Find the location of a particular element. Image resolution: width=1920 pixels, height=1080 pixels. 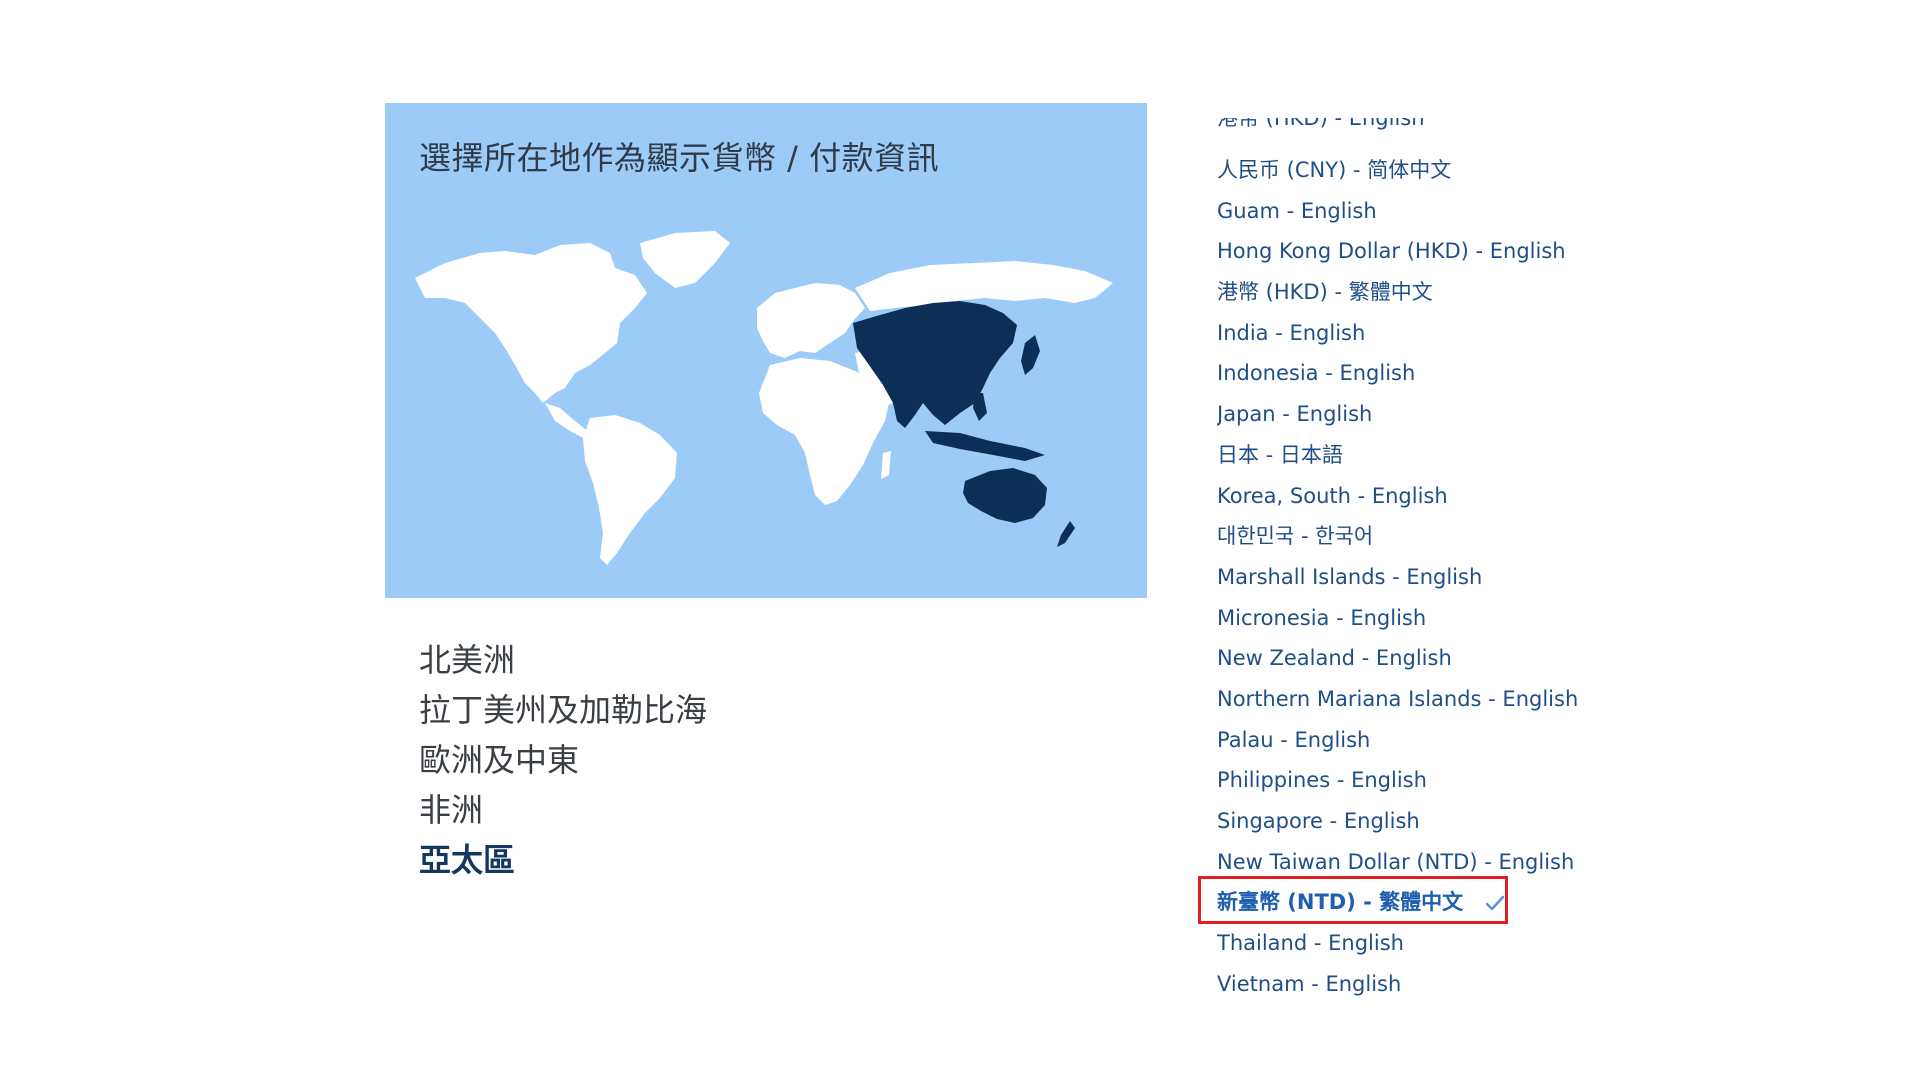

map-se-asia-islands is located at coordinates (985, 446).